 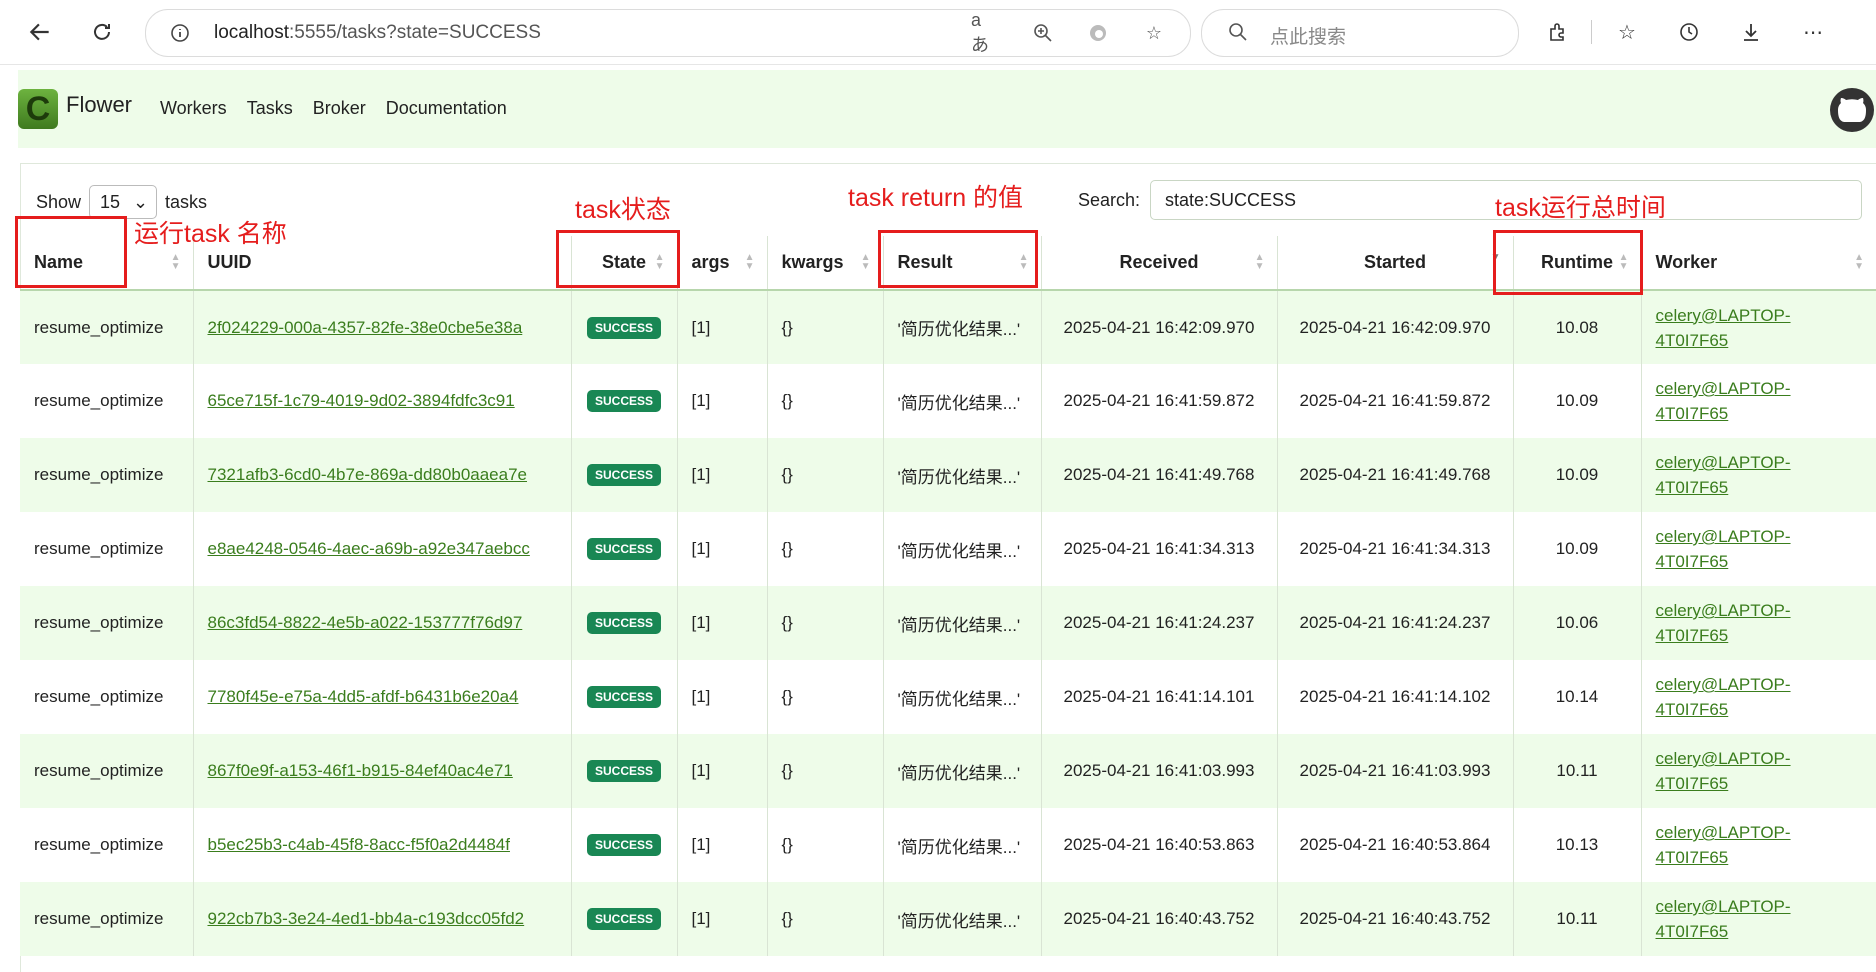 I want to click on search-placeholder: 点此搜索, so click(x=1308, y=37).